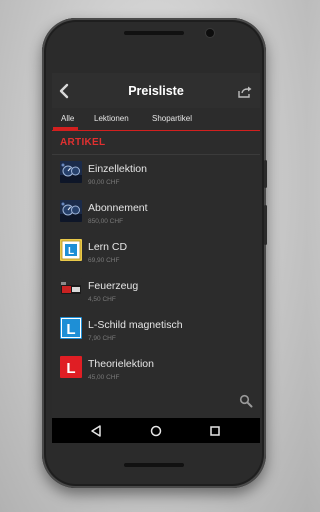 Image resolution: width=320 pixels, height=512 pixels. I want to click on item-name: L-Schild magnetisch, so click(135, 325).